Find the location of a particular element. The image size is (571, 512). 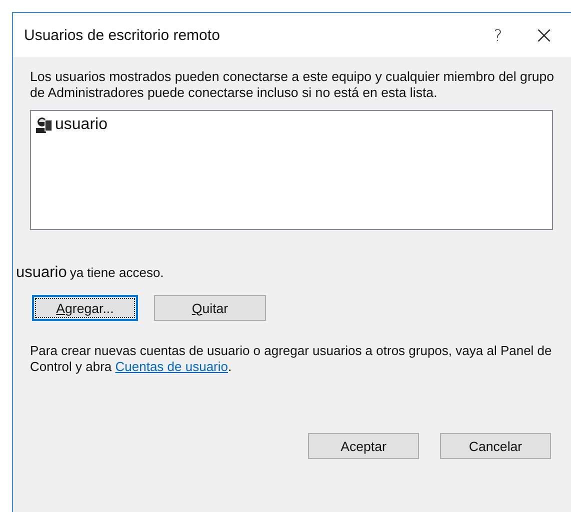

user-name: usuario is located at coordinates (81, 125).